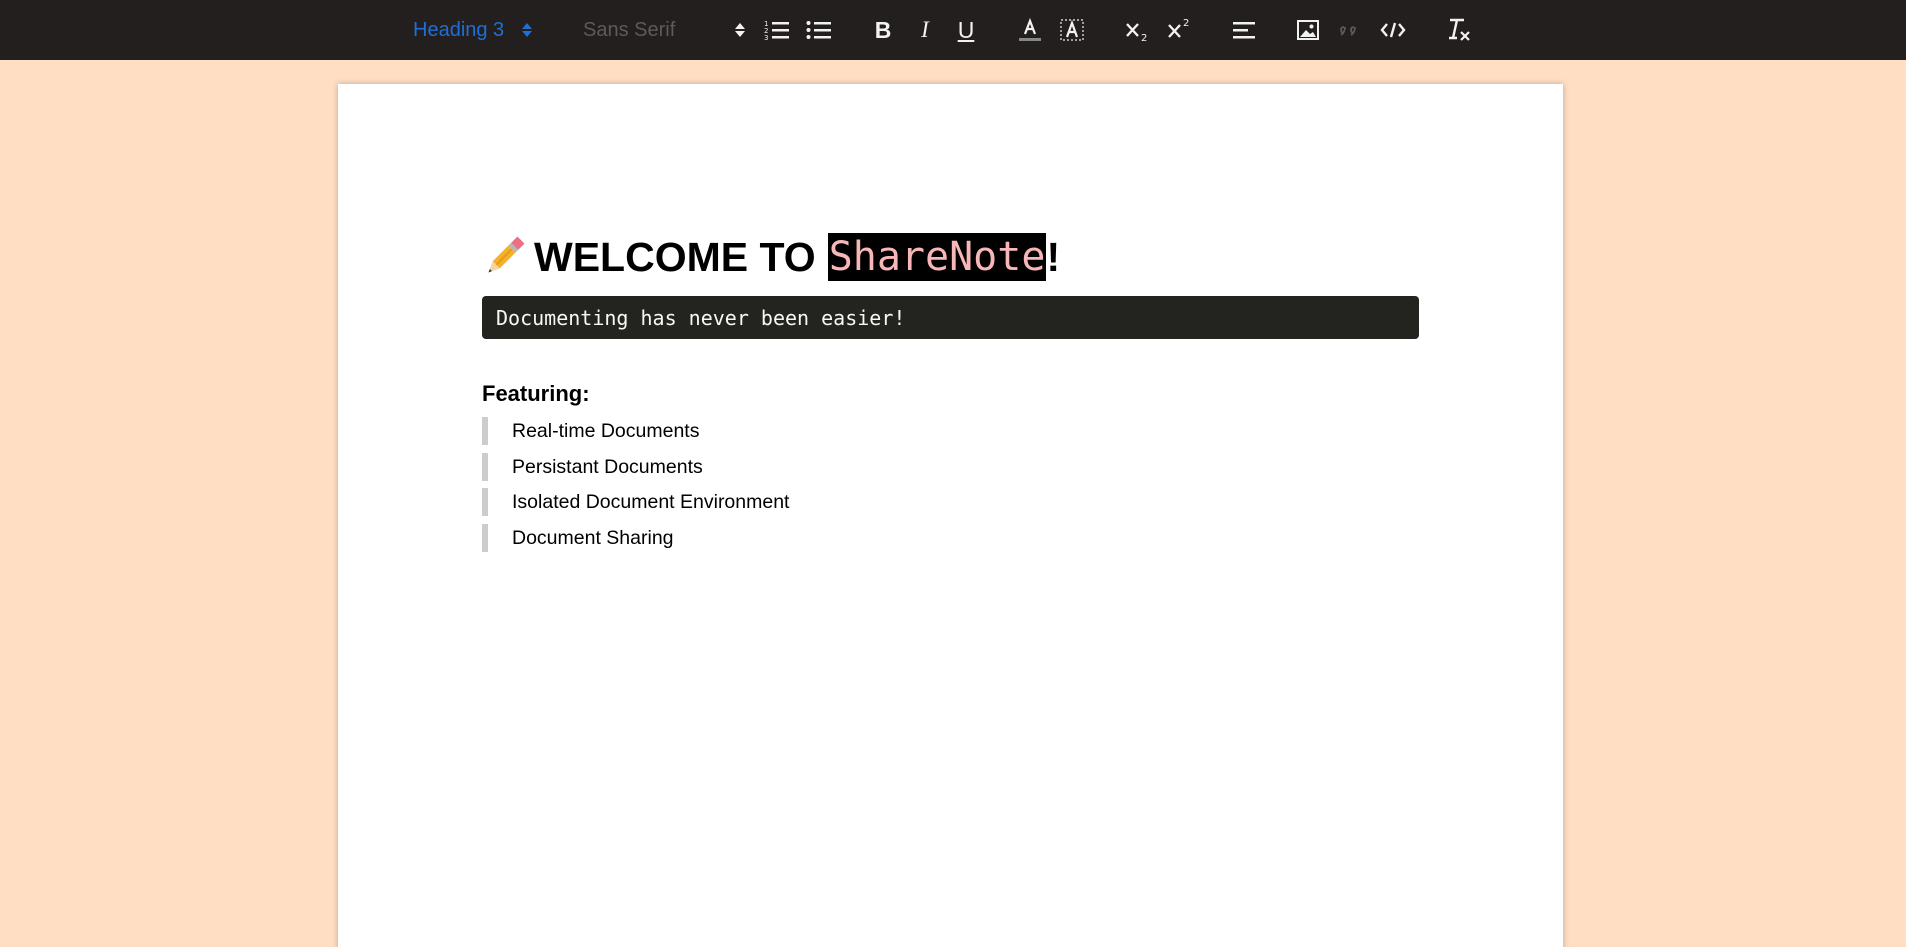 This screenshot has height=947, width=1906. I want to click on ordered-list-icon: 1 2 3, so click(776, 31).